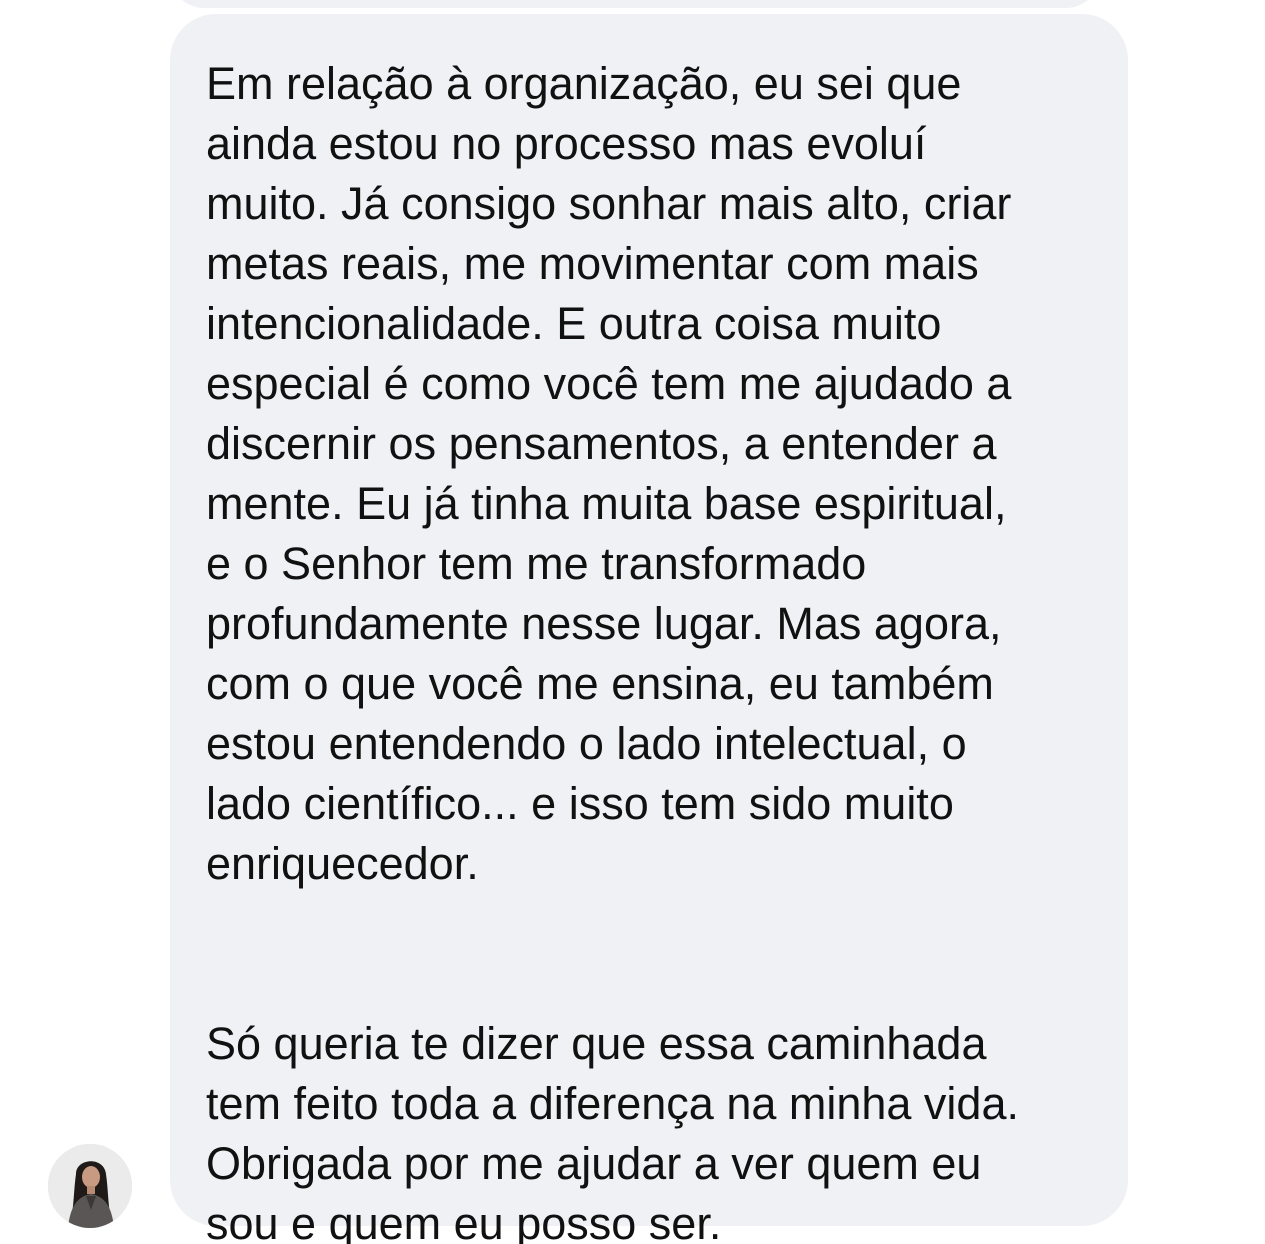 The image size is (1265, 1244). I want to click on sender-avatar, so click(90, 1186).